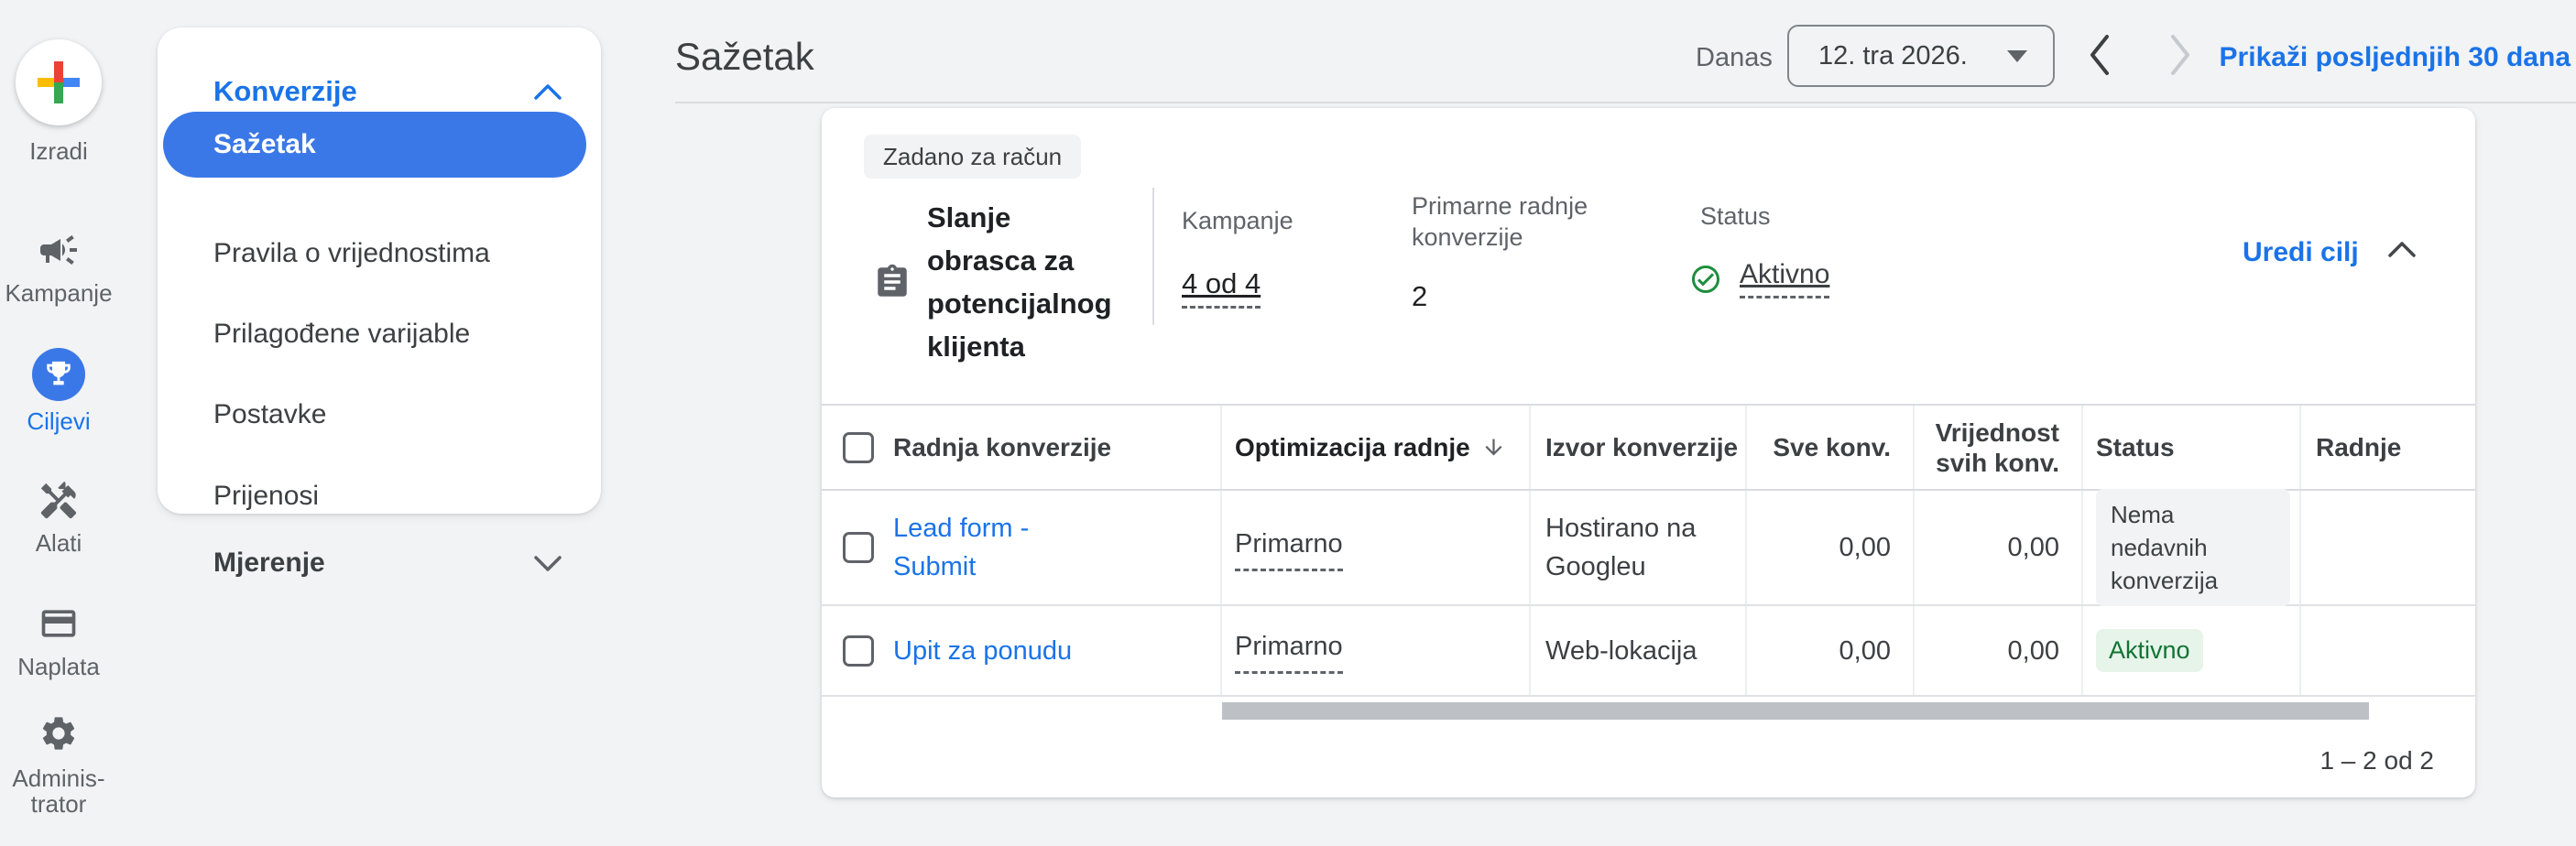 This screenshot has height=846, width=2576. Describe the element at coordinates (1626, 102) in the screenshot. I see `header-divider` at that location.